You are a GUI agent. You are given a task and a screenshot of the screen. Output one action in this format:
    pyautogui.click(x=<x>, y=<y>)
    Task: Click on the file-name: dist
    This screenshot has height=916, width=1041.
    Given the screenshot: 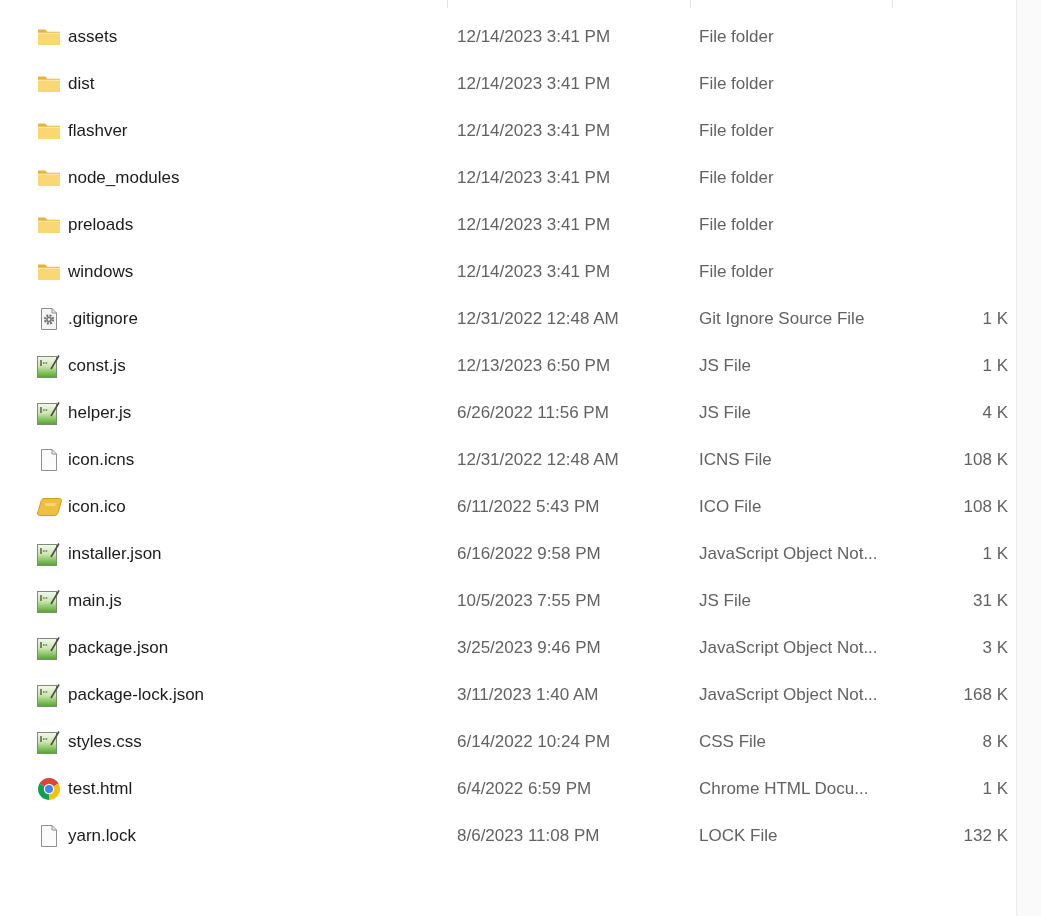 What is the action you would take?
    pyautogui.click(x=81, y=83)
    